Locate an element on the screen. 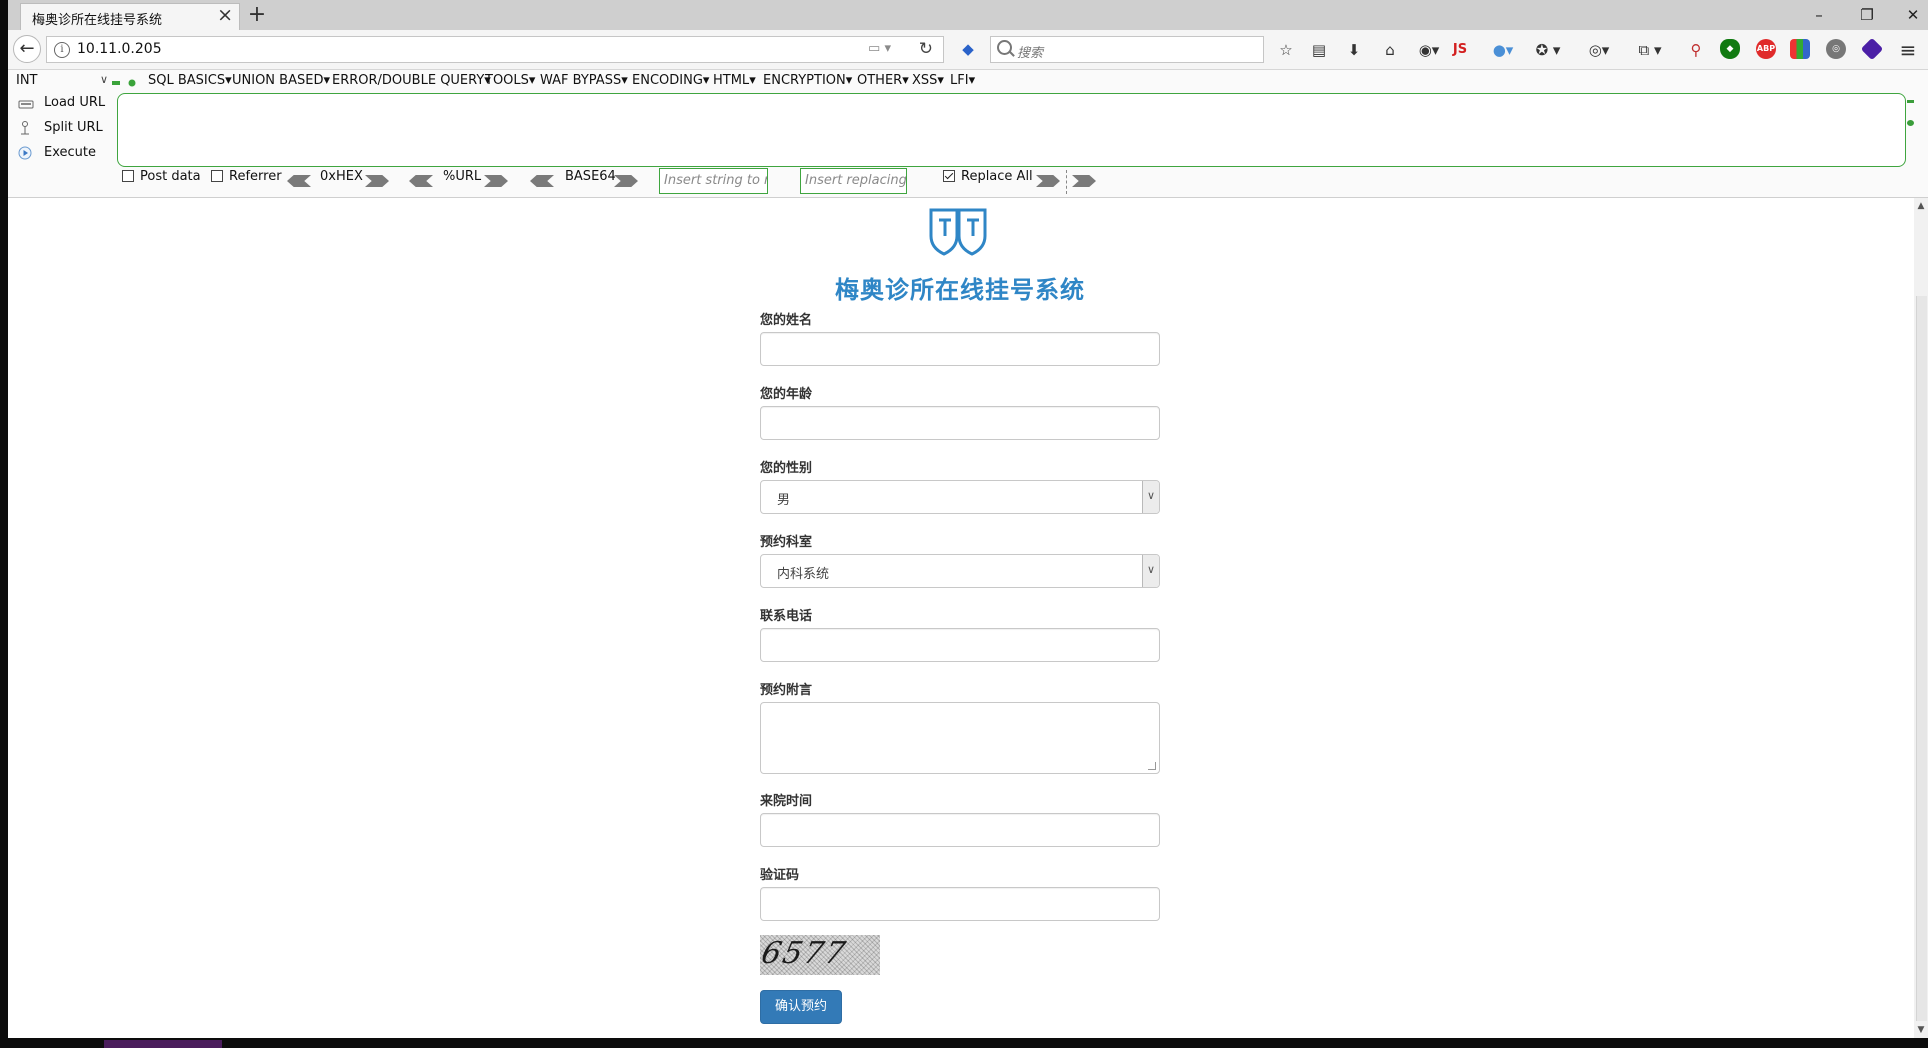 This screenshot has height=1048, width=1928. replace-next-arrow-icon is located at coordinates (1084, 181).